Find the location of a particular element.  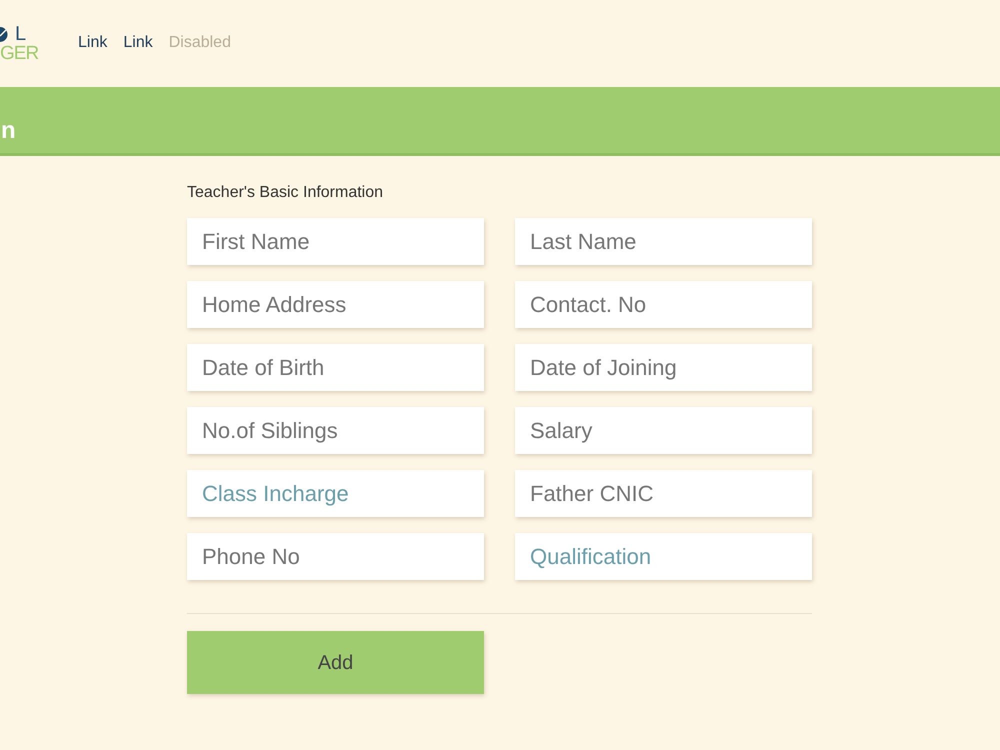

section-title: Teacher's Basic Information is located at coordinates (285, 193).